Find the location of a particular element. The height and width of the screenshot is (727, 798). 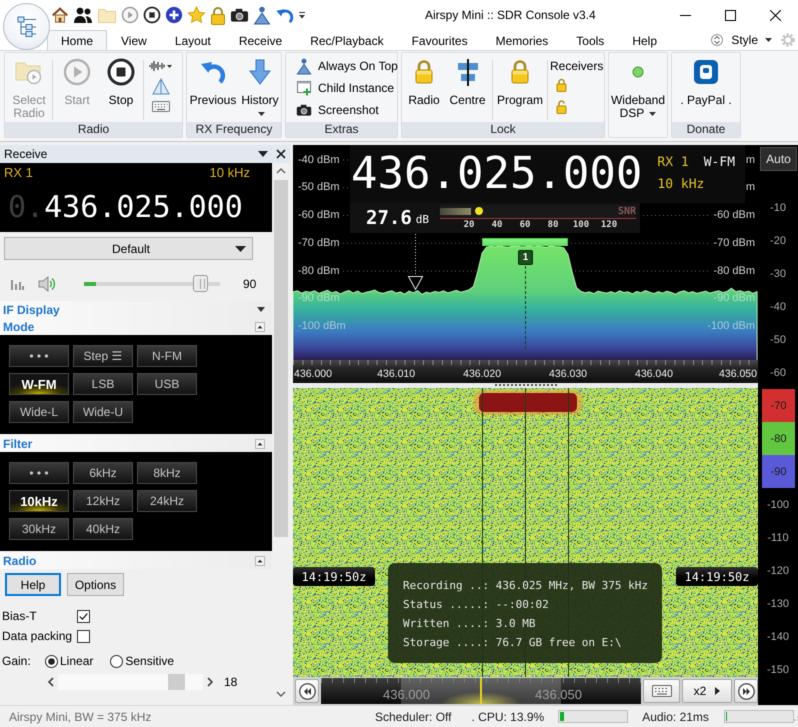

keyboard-icon is located at coordinates (161, 106).